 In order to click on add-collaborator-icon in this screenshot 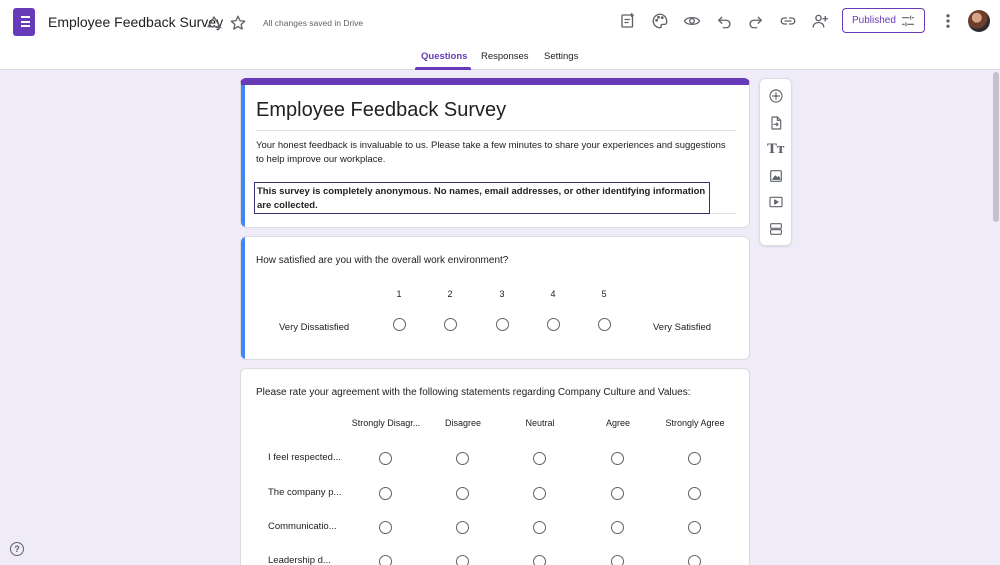, I will do `click(820, 21)`.